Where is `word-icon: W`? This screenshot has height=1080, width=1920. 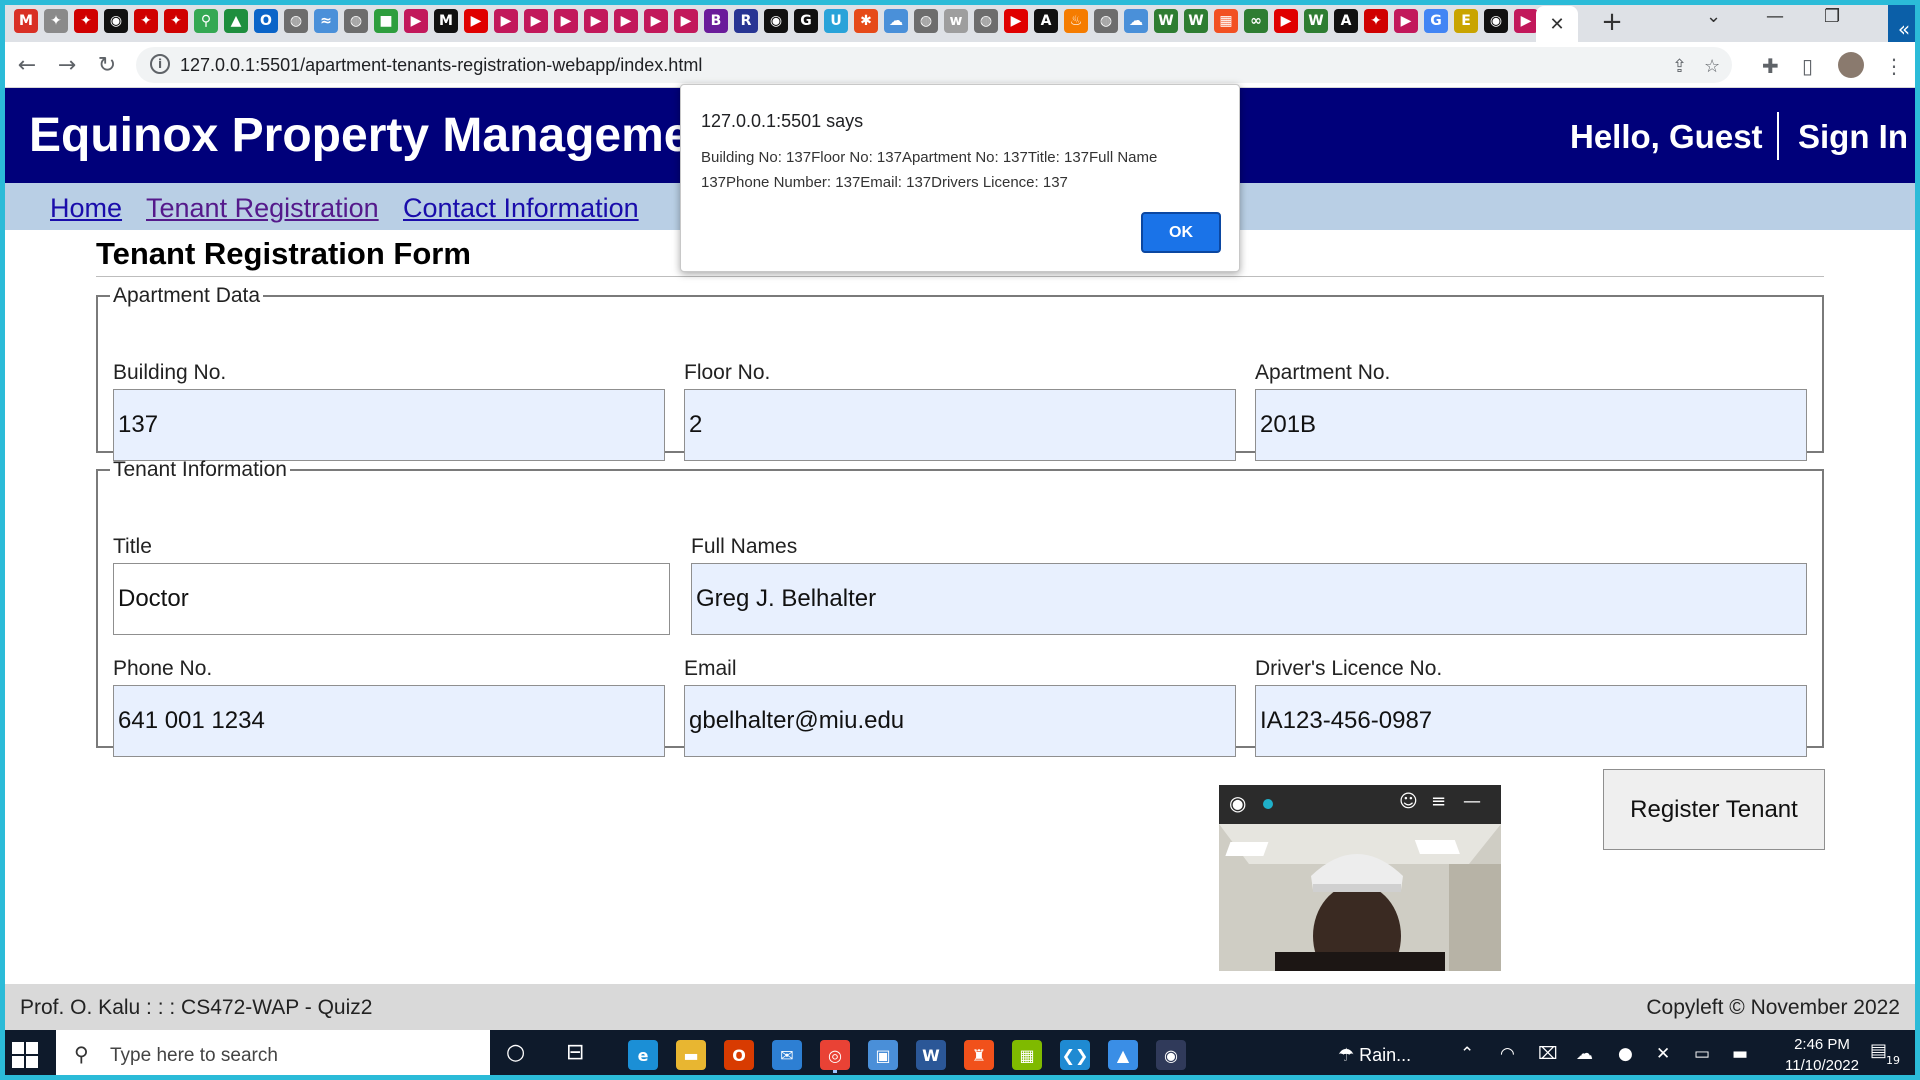
word-icon: W is located at coordinates (931, 1055).